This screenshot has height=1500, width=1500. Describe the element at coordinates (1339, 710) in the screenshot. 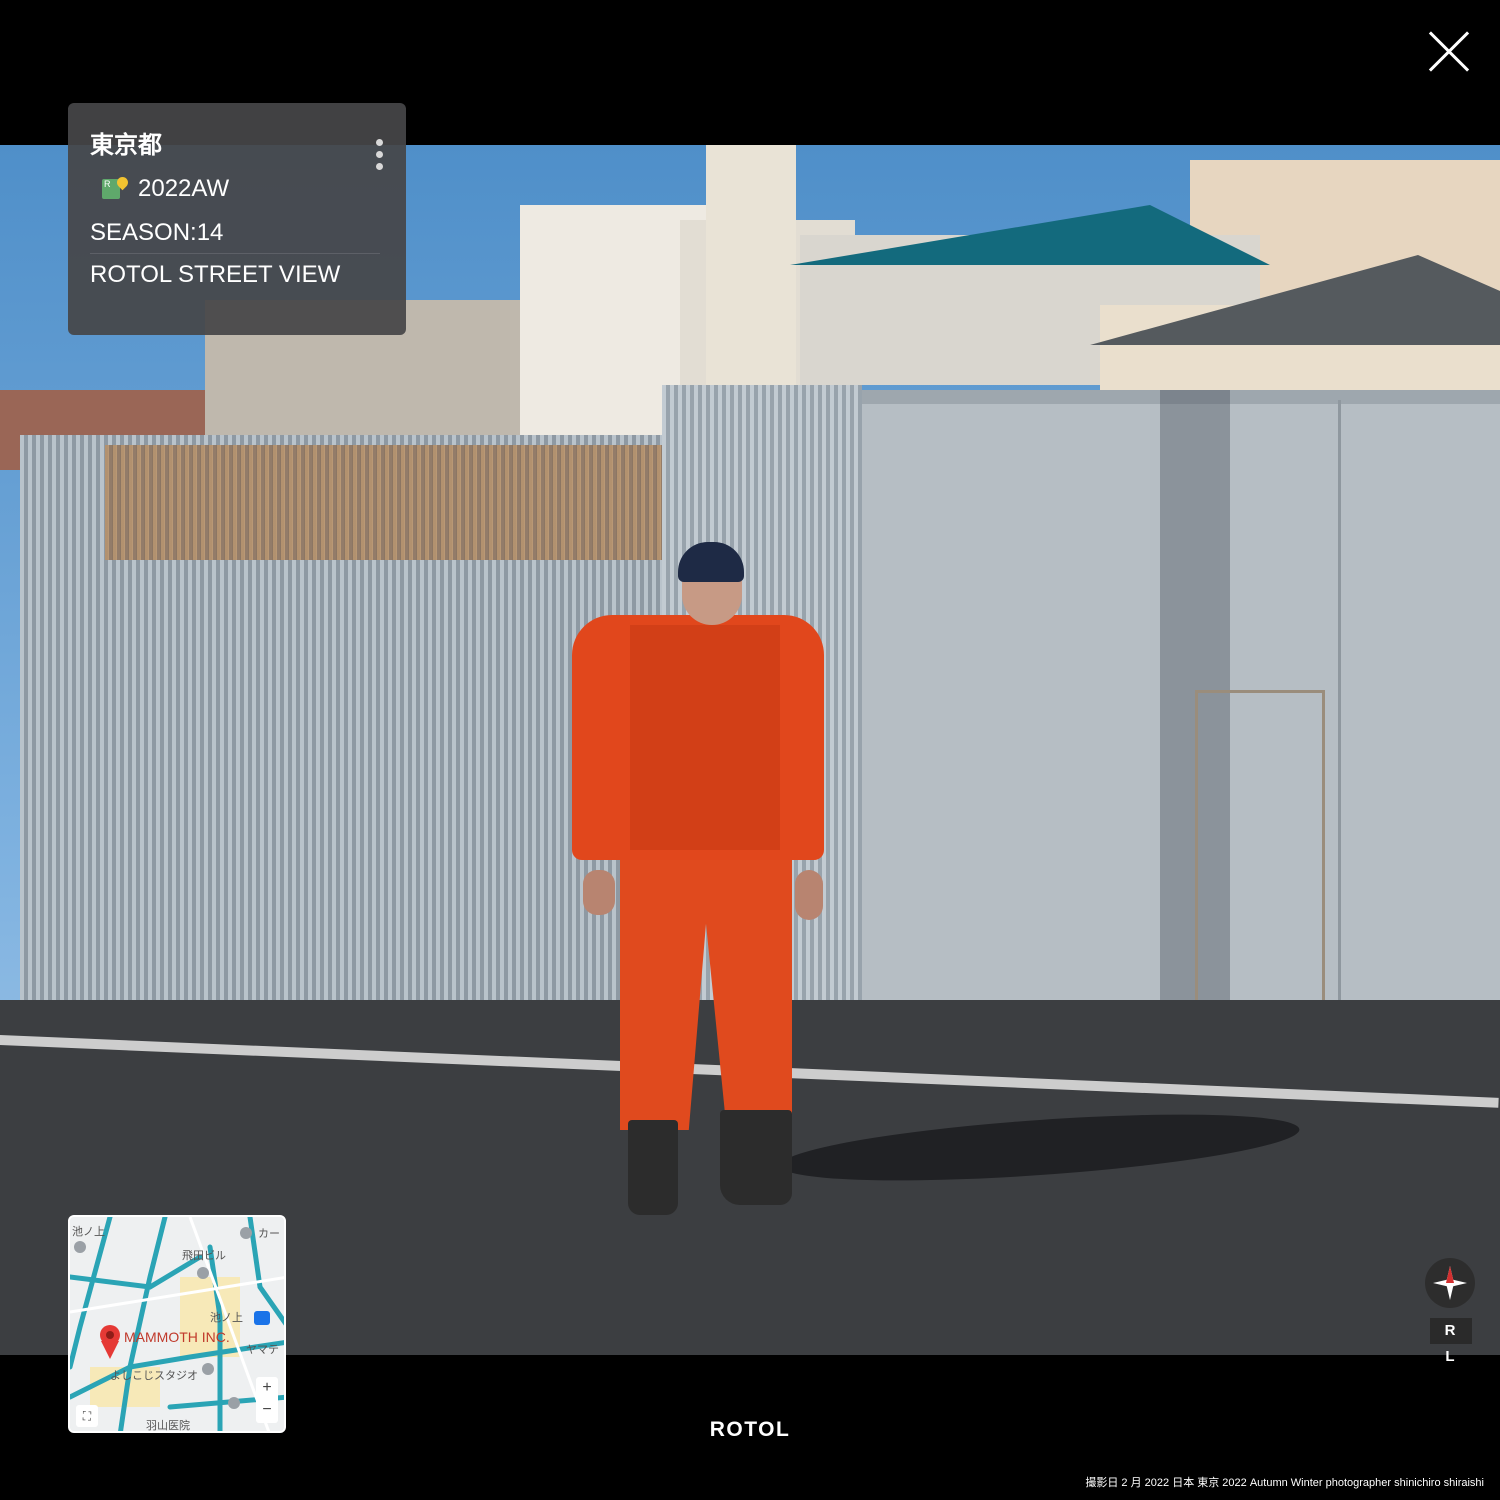

I see `panel-seam` at that location.